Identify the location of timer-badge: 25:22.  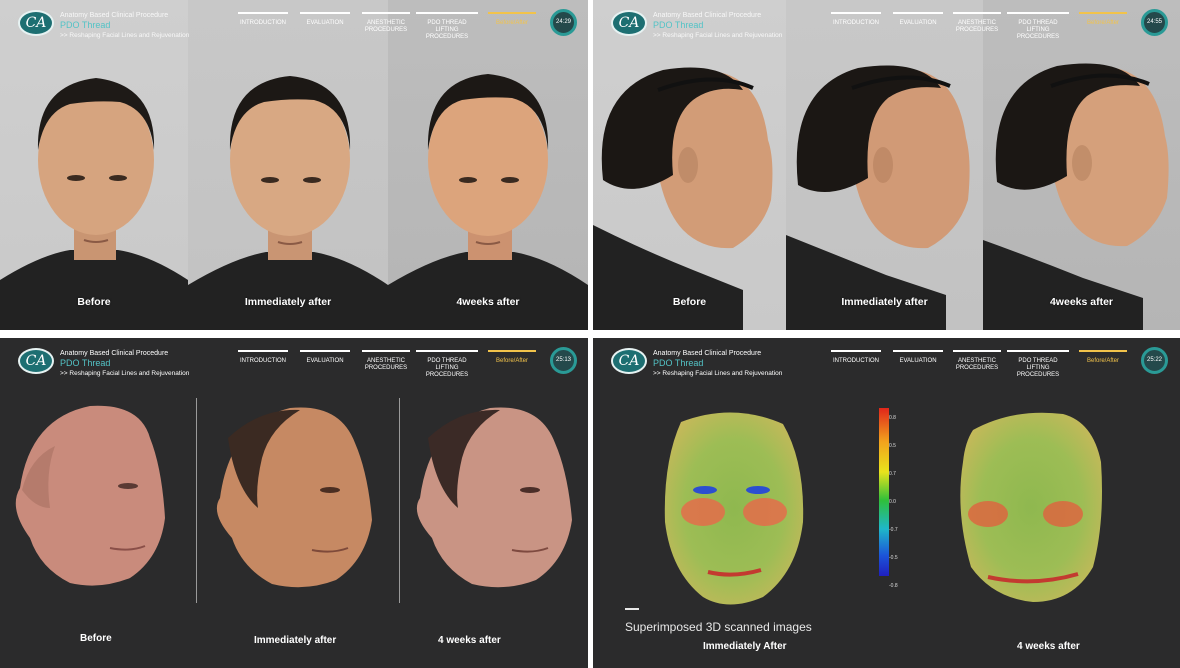
(1154, 360).